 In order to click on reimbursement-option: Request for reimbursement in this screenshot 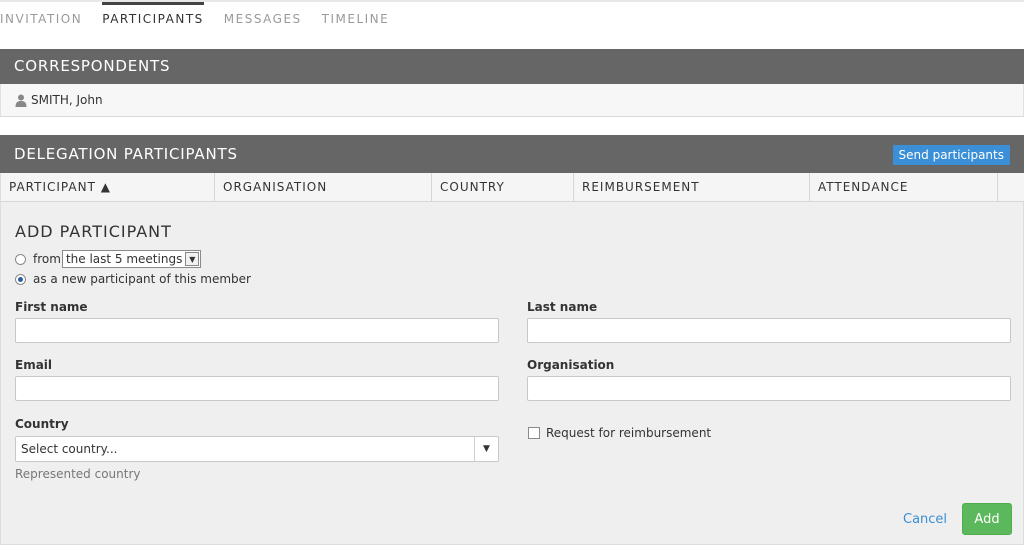, I will do `click(619, 433)`.